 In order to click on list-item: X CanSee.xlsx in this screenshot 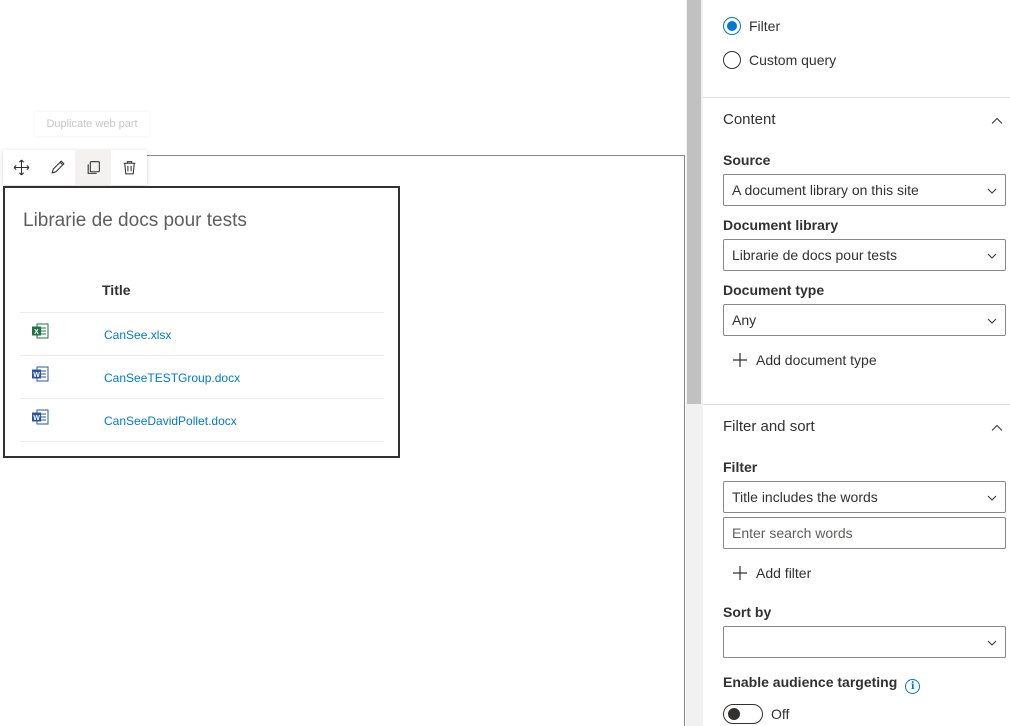, I will do `click(202, 334)`.